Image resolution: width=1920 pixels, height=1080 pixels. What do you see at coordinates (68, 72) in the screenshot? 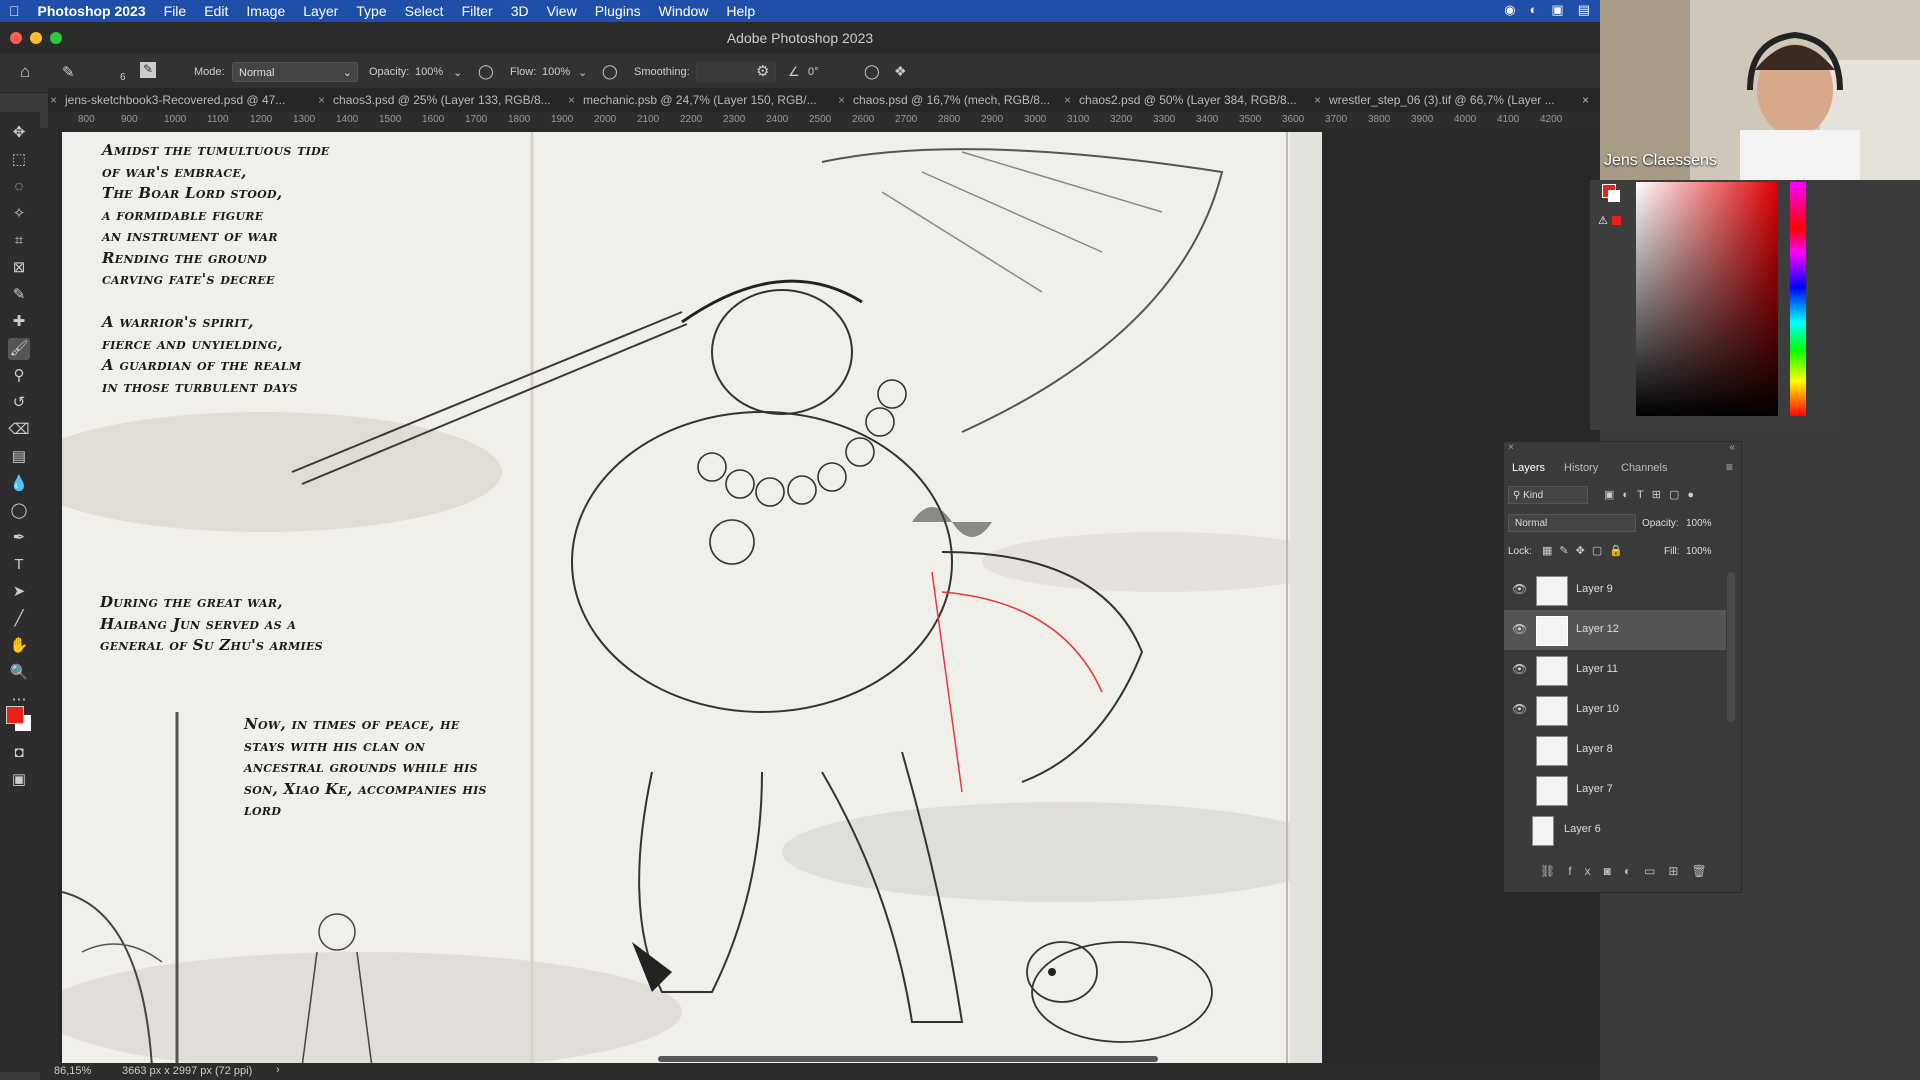
I see `brush-preset-icon: ✎` at bounding box center [68, 72].